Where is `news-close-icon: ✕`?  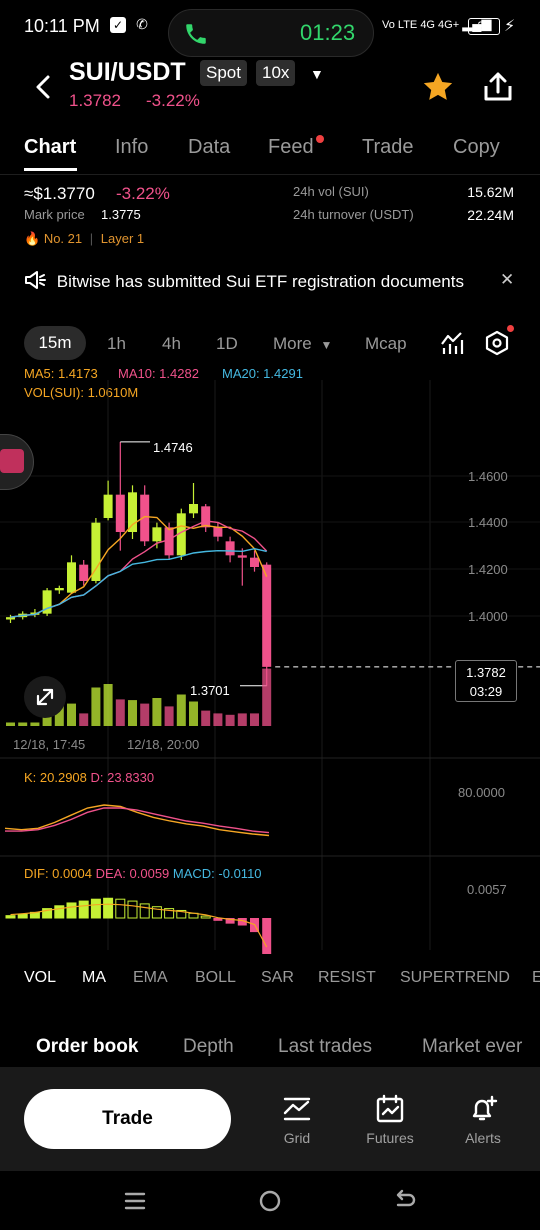 news-close-icon: ✕ is located at coordinates (507, 280).